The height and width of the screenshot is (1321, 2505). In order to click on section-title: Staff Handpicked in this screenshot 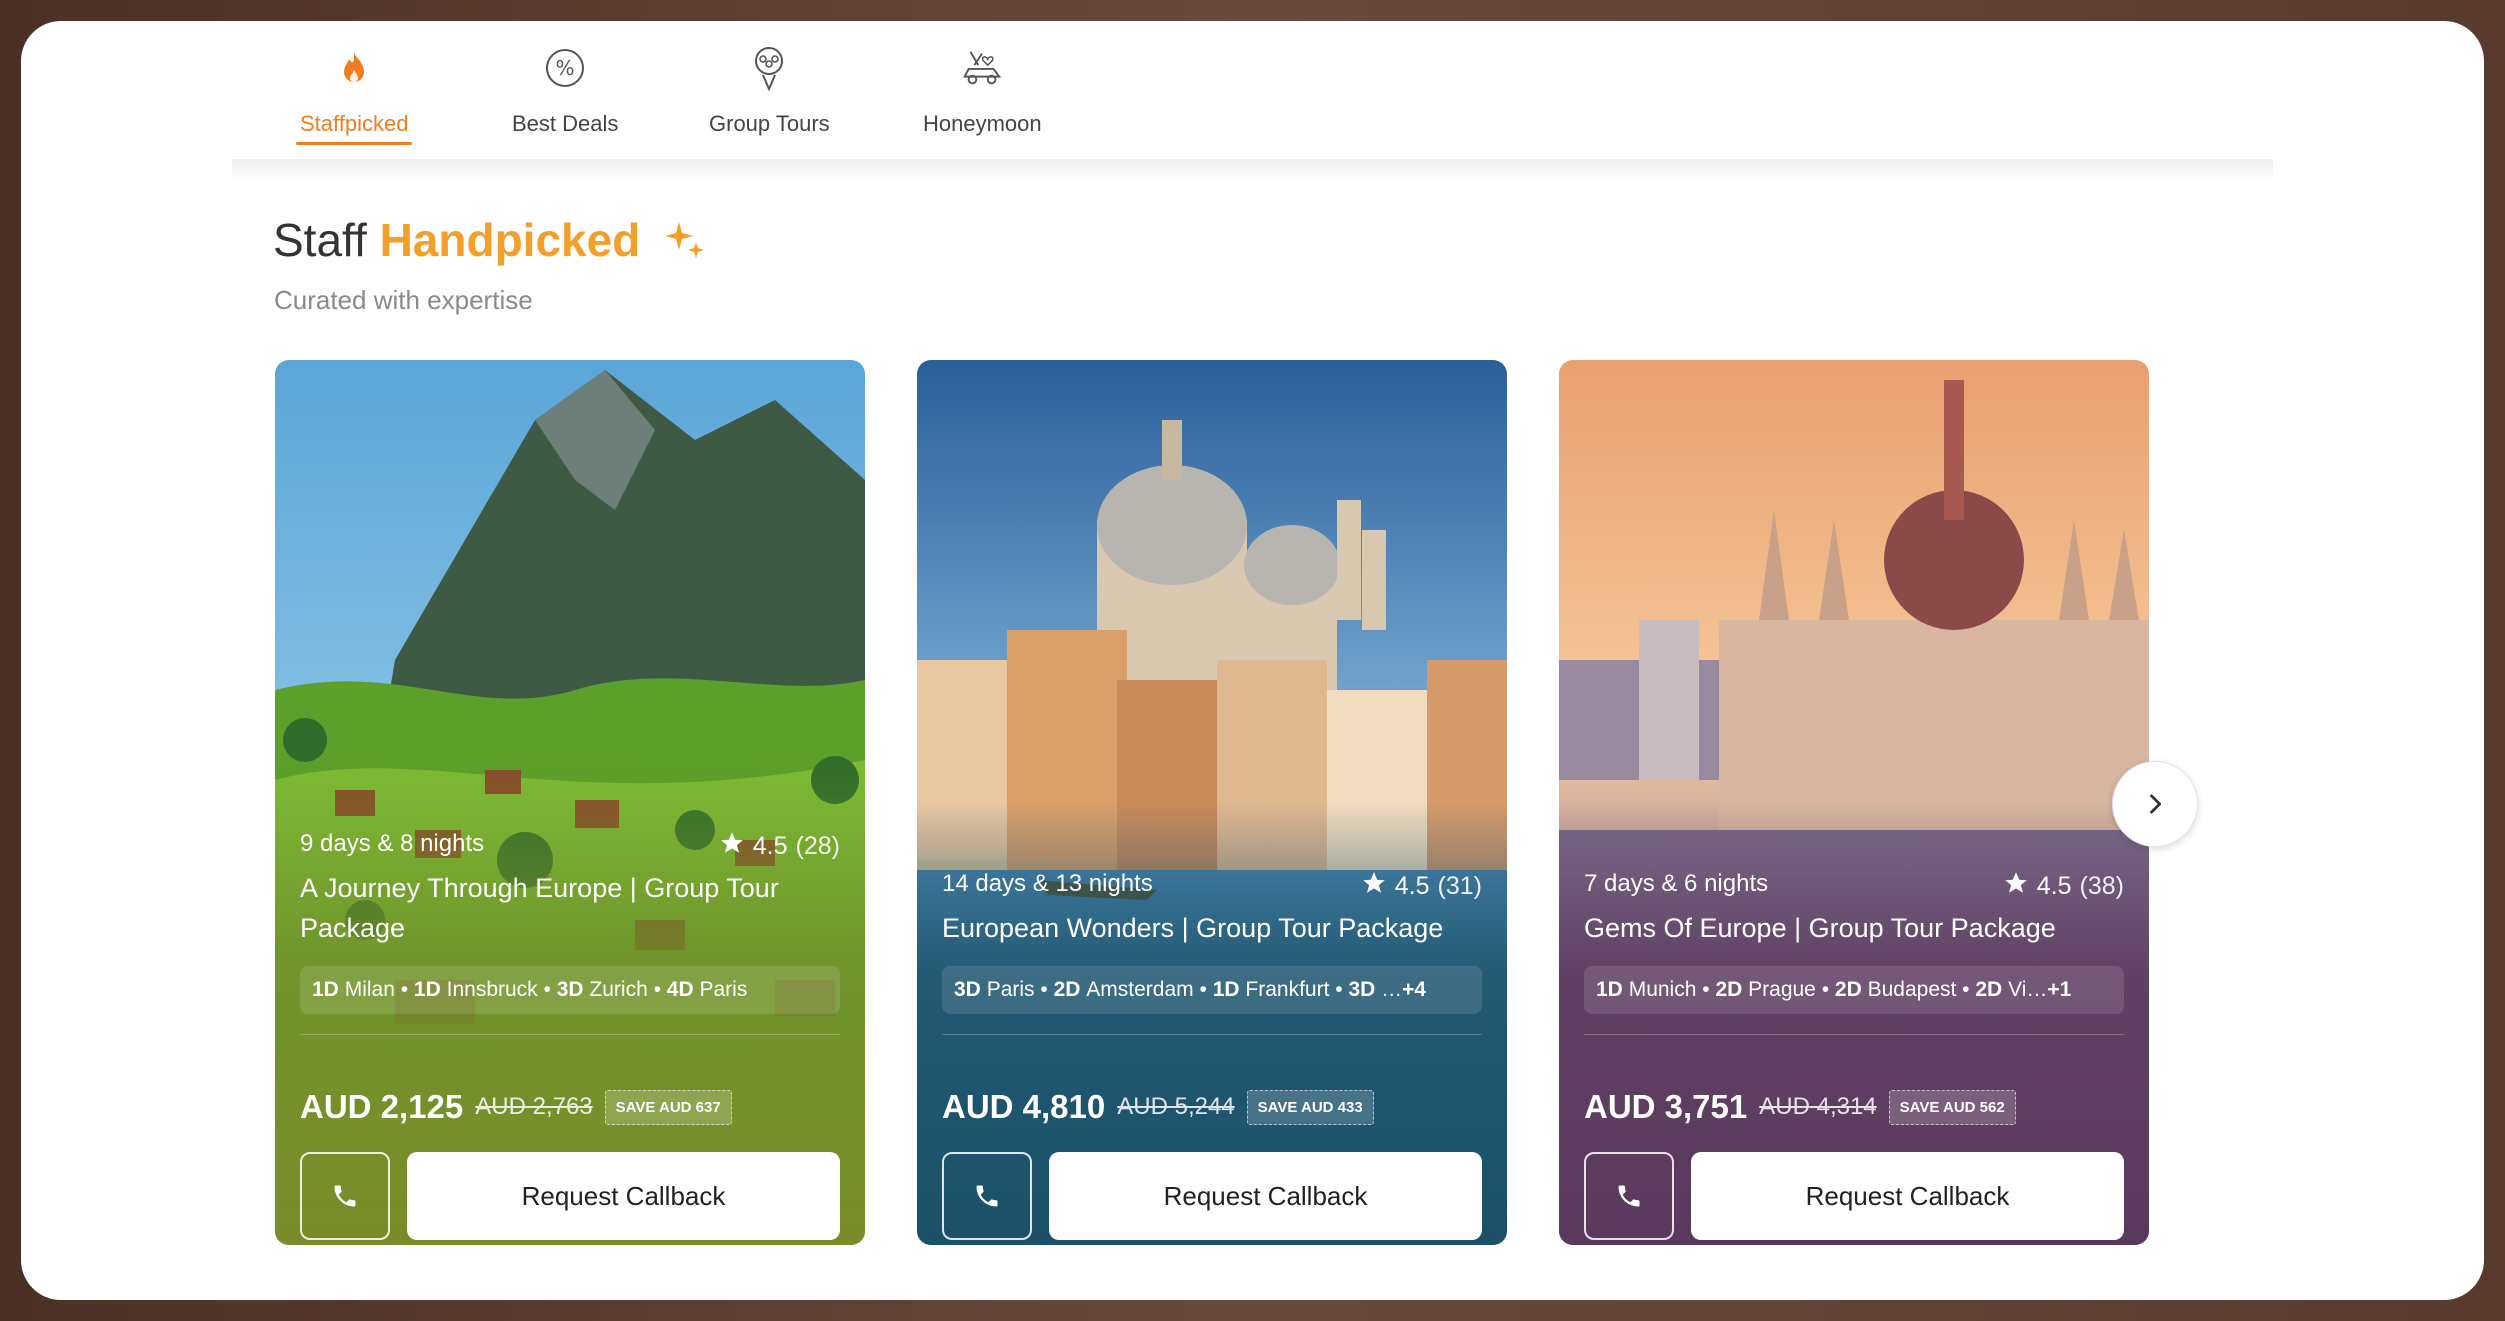, I will do `click(490, 242)`.